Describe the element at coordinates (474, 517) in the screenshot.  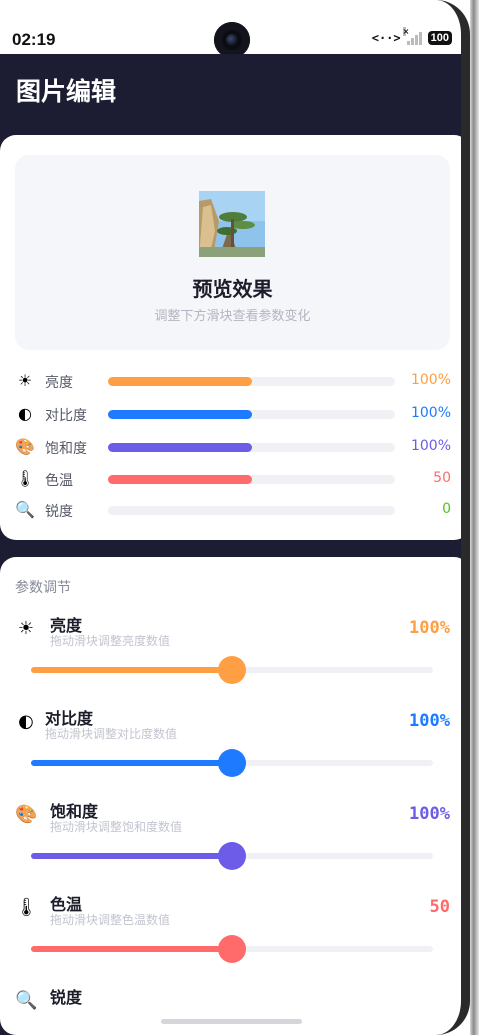
I see `phone-edge` at that location.